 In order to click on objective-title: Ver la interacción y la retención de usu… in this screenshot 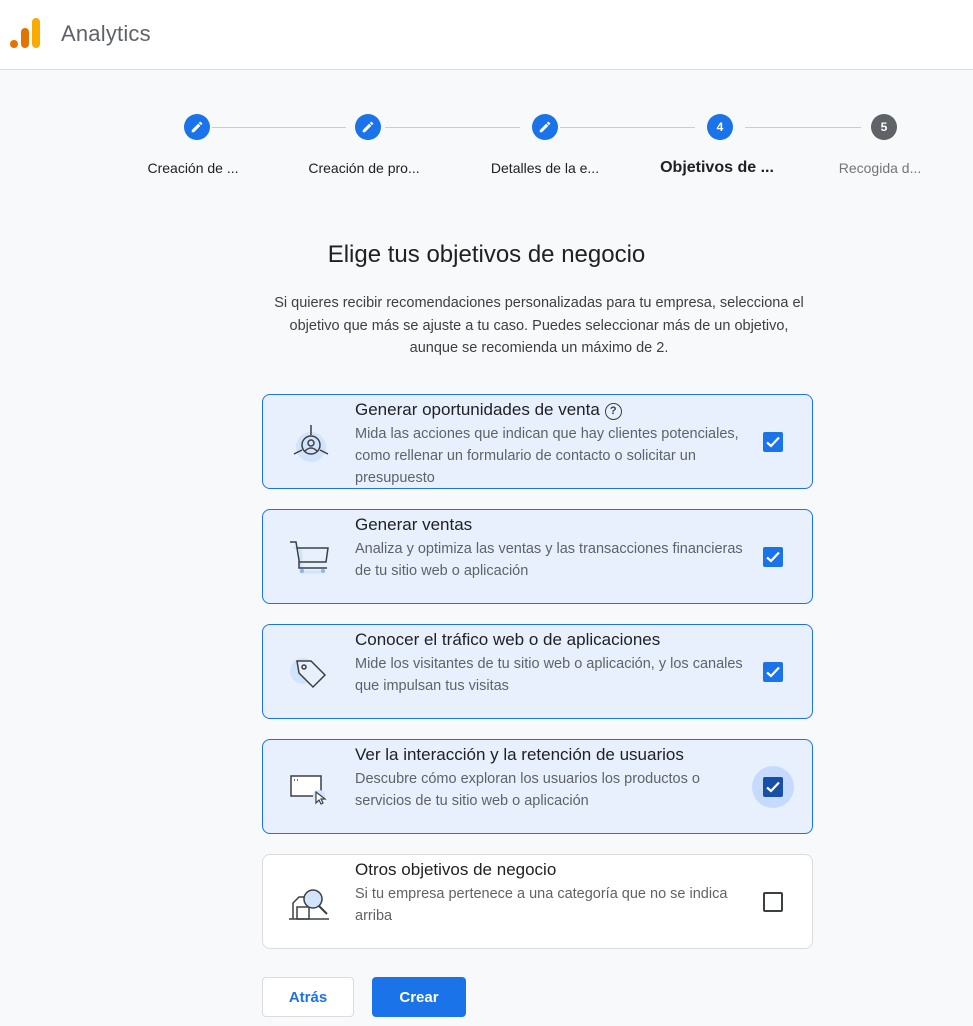, I will do `click(519, 754)`.